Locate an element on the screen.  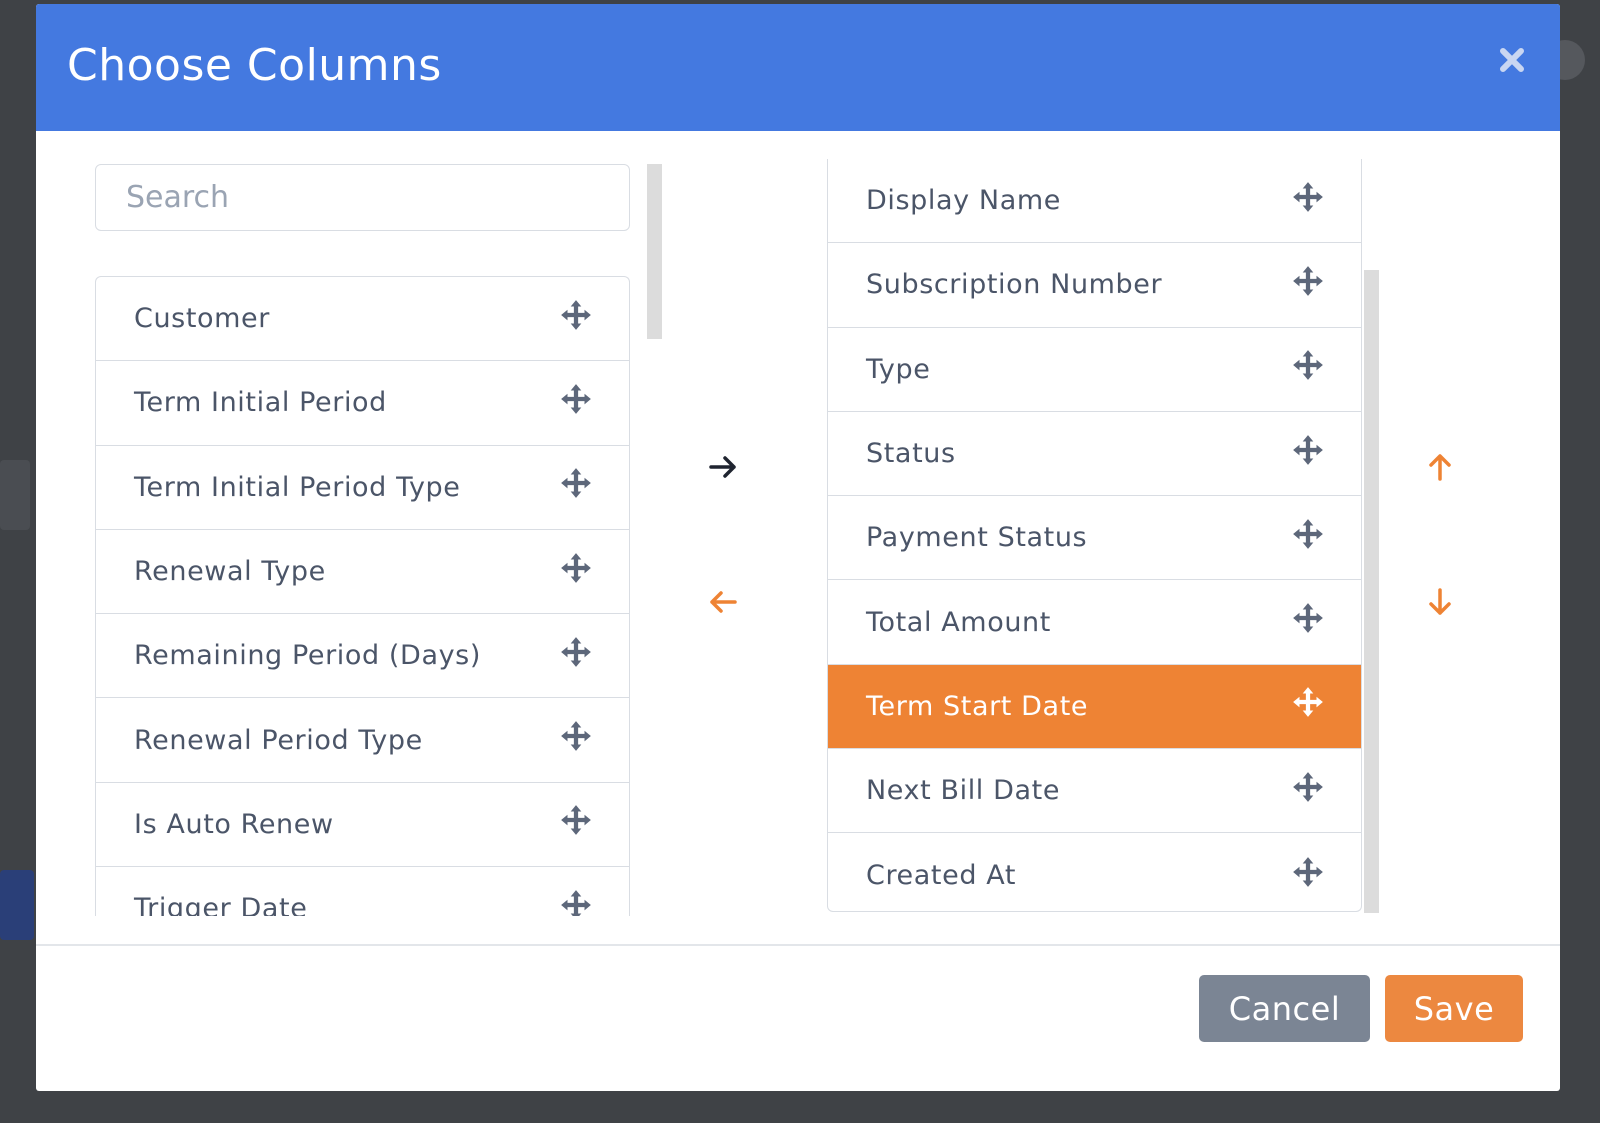
selected-scrollbar is located at coordinates (1371, 591).